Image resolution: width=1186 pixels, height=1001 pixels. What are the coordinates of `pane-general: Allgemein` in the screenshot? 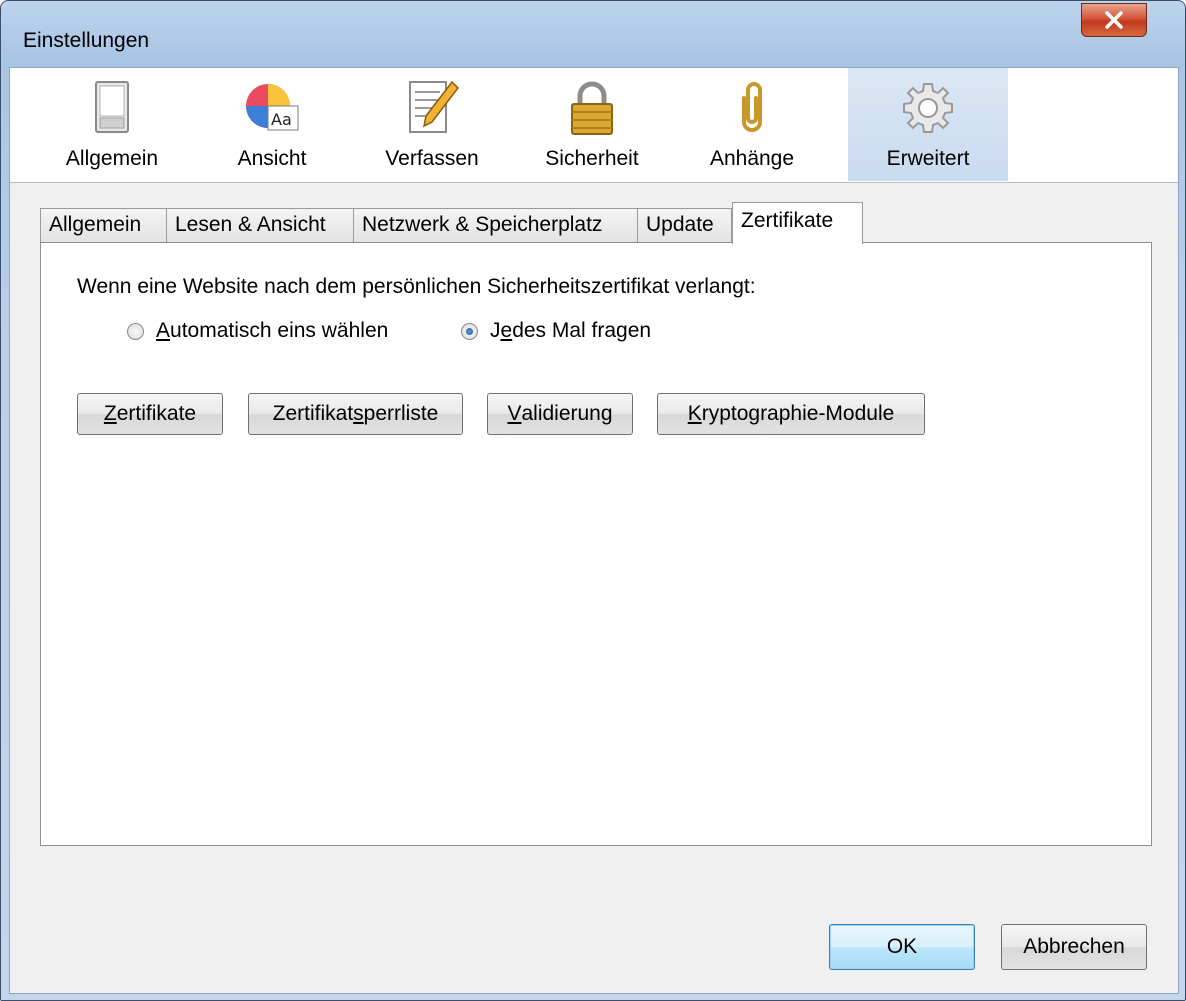 It's located at (112, 124).